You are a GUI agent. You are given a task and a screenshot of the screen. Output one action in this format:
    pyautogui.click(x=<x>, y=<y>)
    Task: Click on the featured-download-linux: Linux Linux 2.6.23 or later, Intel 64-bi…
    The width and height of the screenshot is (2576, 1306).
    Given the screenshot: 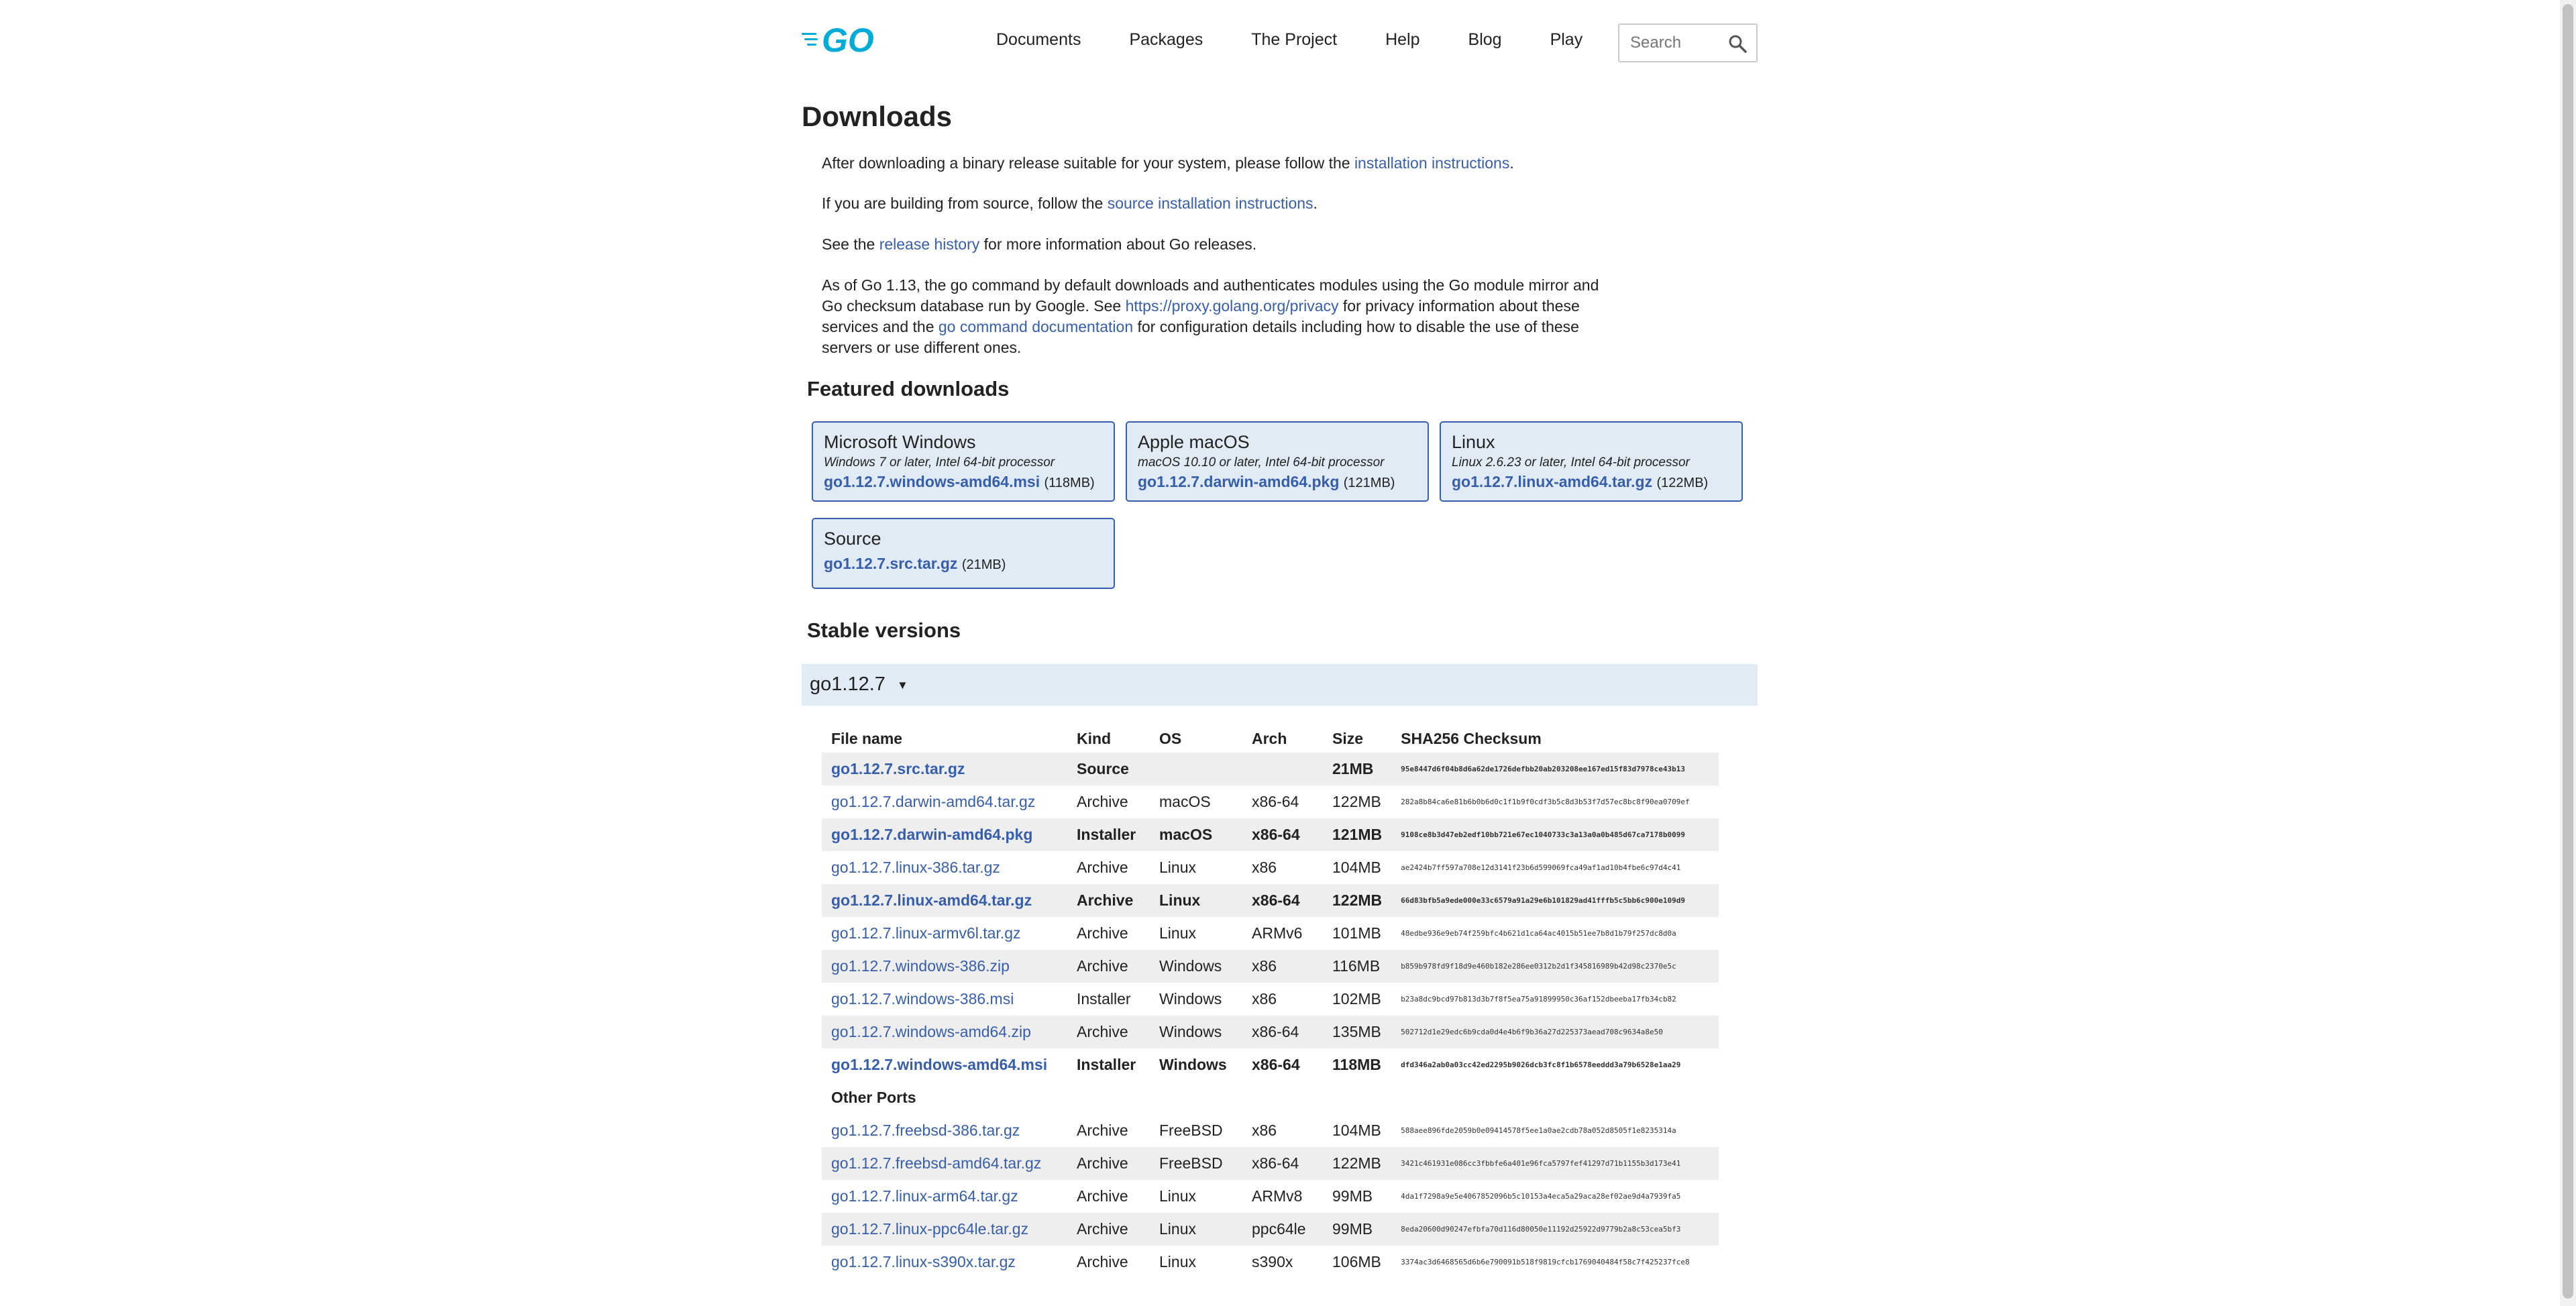 What is the action you would take?
    pyautogui.click(x=1591, y=461)
    